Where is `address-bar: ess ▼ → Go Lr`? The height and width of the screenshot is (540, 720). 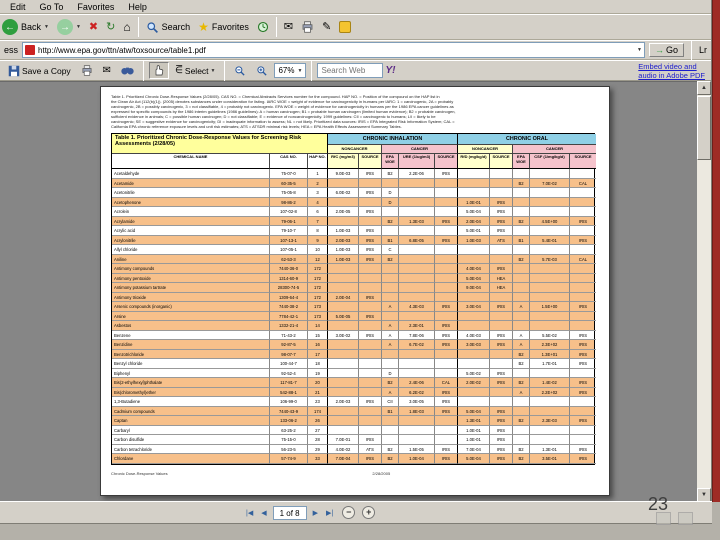
address-bar: ess ▼ → Go Lr is located at coordinates (355, 50).